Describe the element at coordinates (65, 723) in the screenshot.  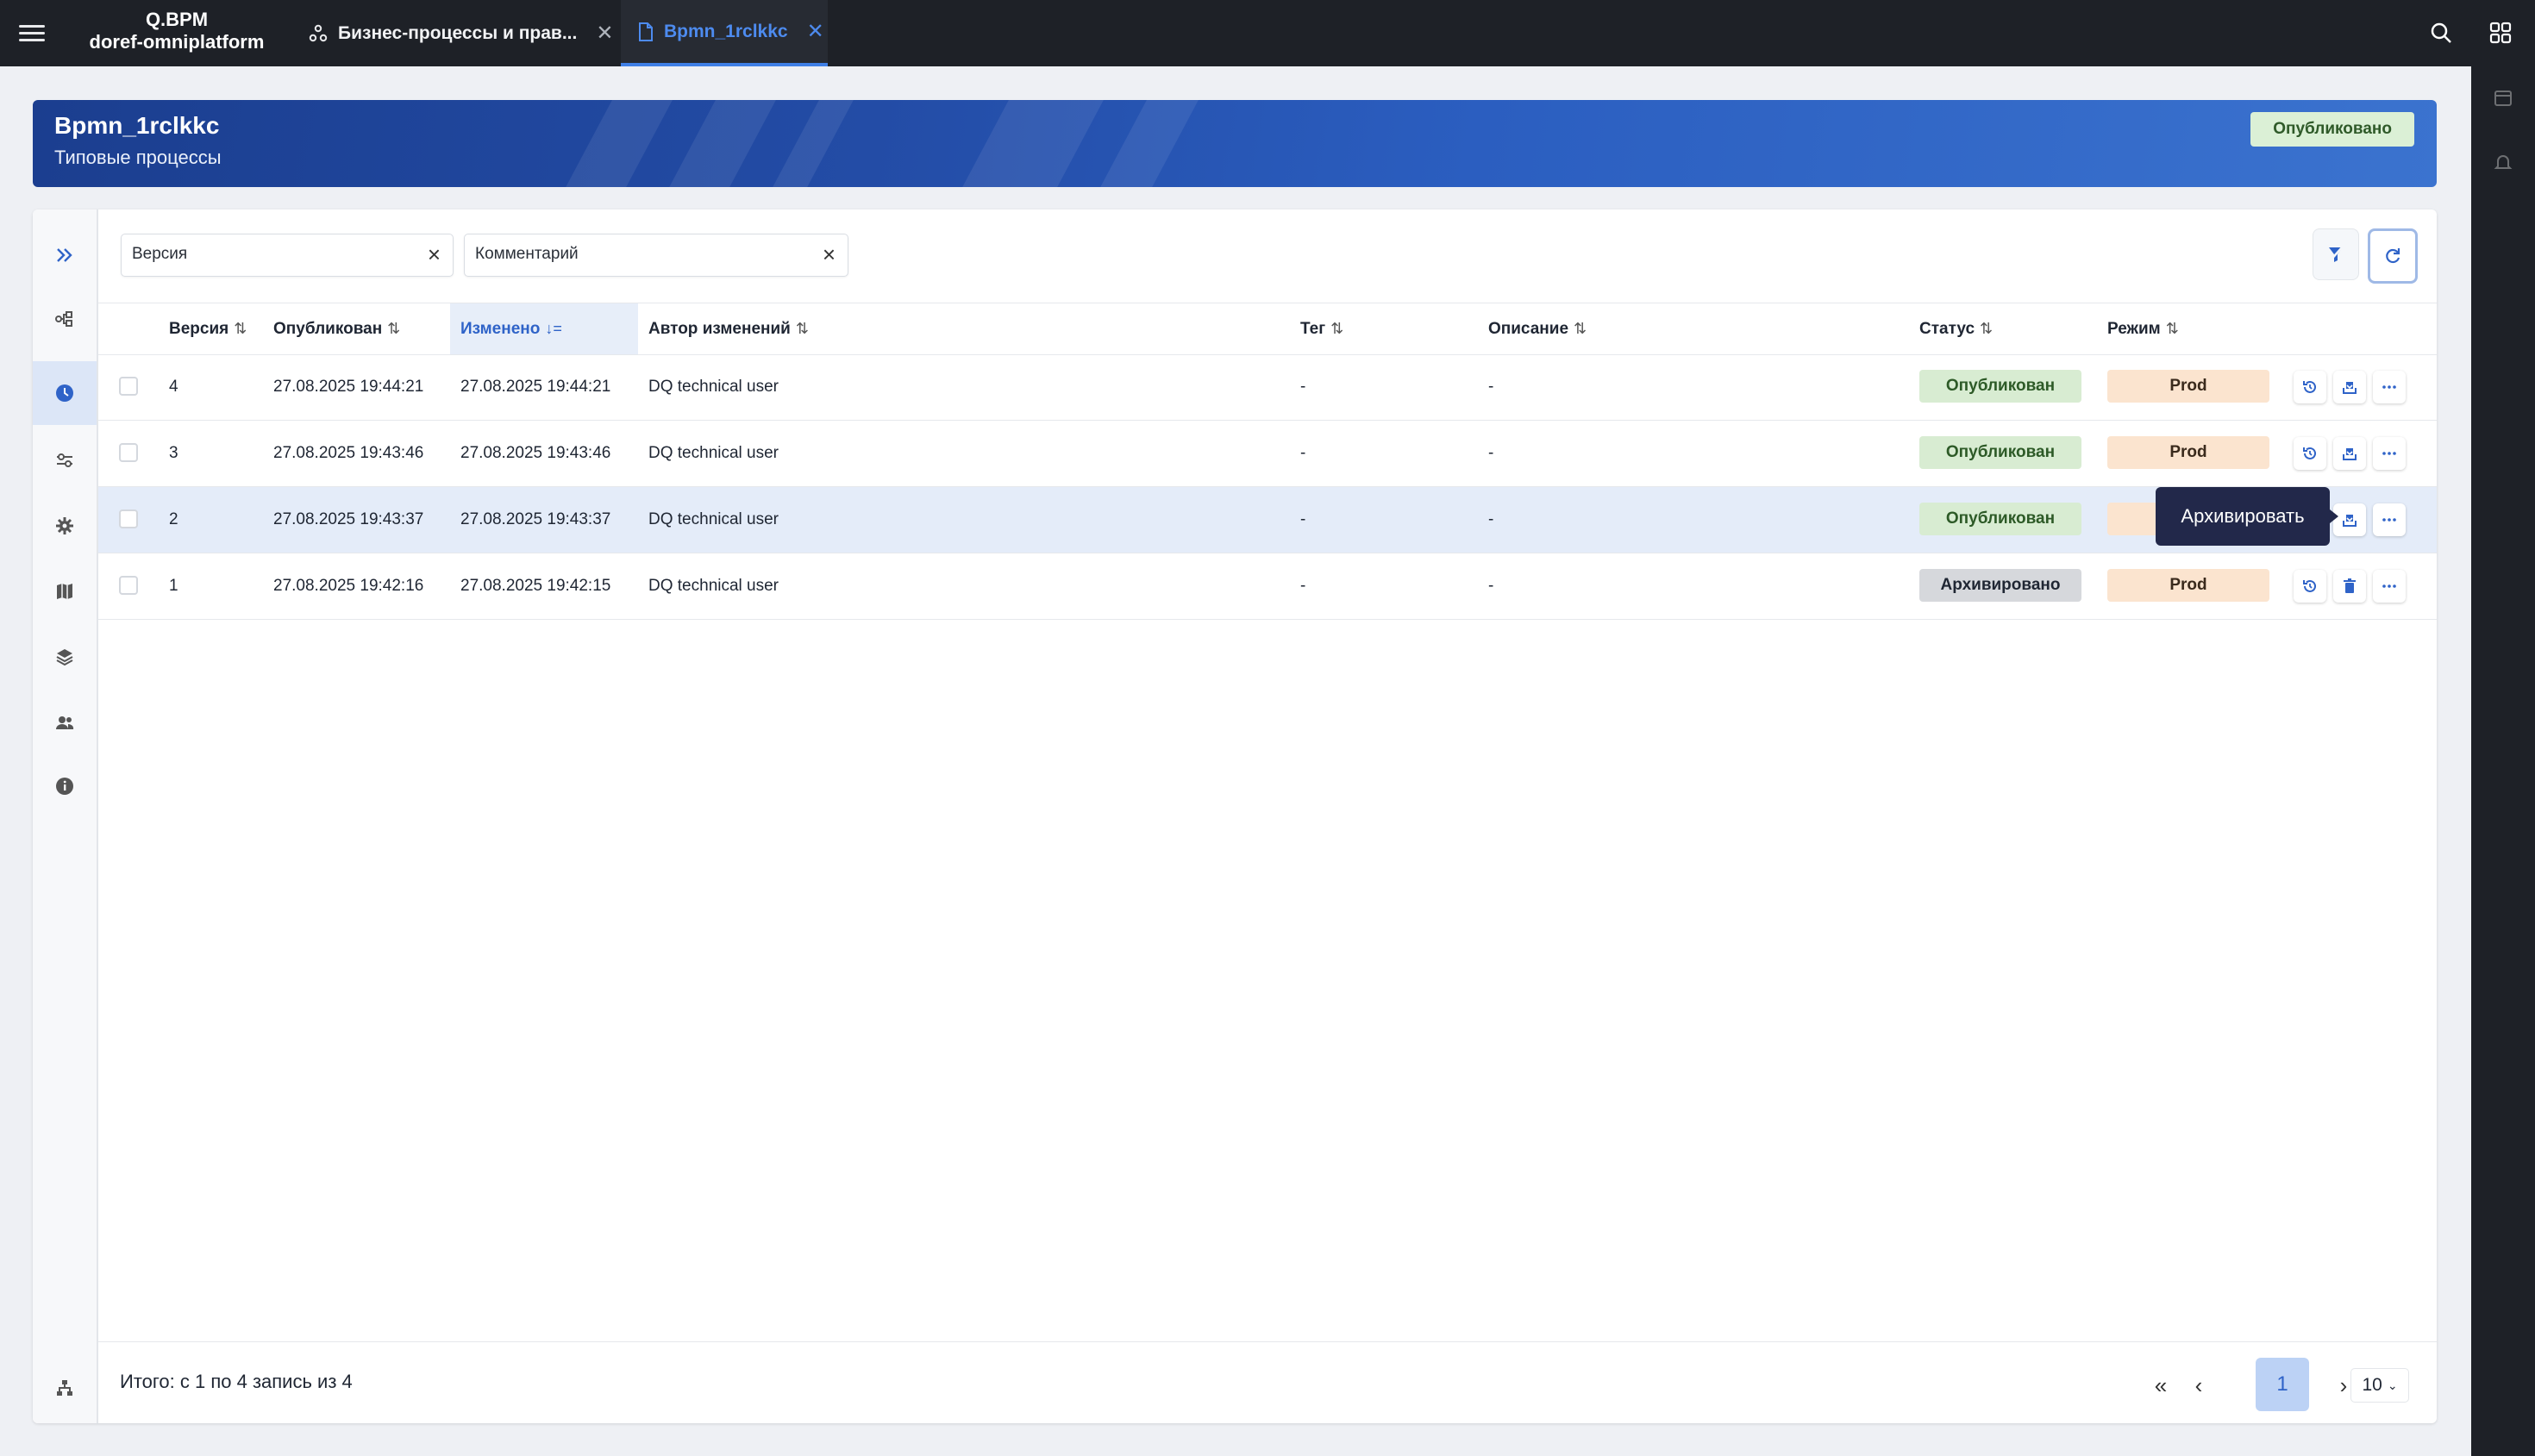
I see `users-icon` at that location.